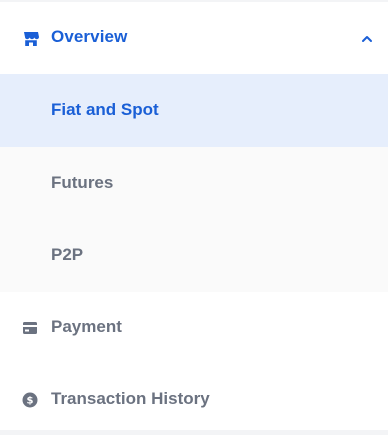  What do you see at coordinates (194, 432) in the screenshot?
I see `divider` at bounding box center [194, 432].